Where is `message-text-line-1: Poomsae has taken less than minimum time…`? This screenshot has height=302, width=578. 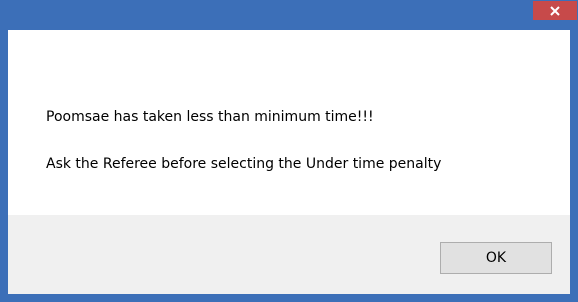
message-text-line-1: Poomsae has taken less than minimum time… is located at coordinates (210, 117).